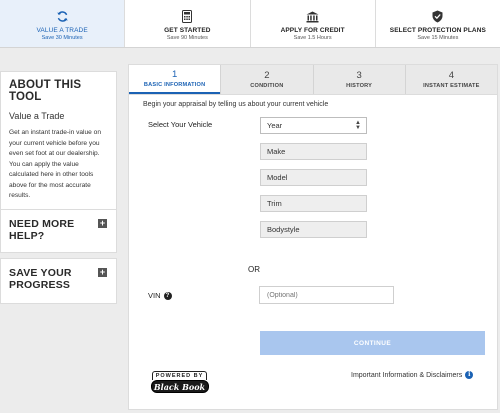 This screenshot has width=500, height=413. What do you see at coordinates (359, 75) in the screenshot?
I see `tab-number: 3` at bounding box center [359, 75].